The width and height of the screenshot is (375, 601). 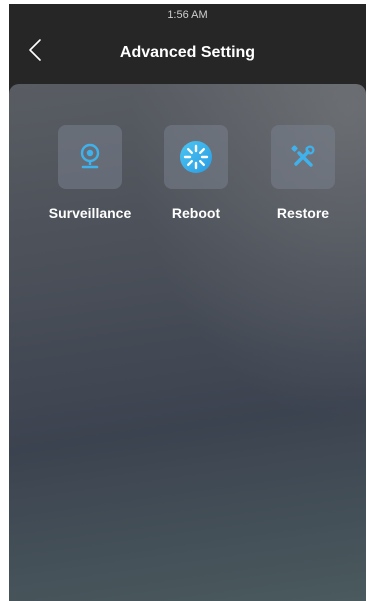 What do you see at coordinates (303, 213) in the screenshot?
I see `restore-label: Restore` at bounding box center [303, 213].